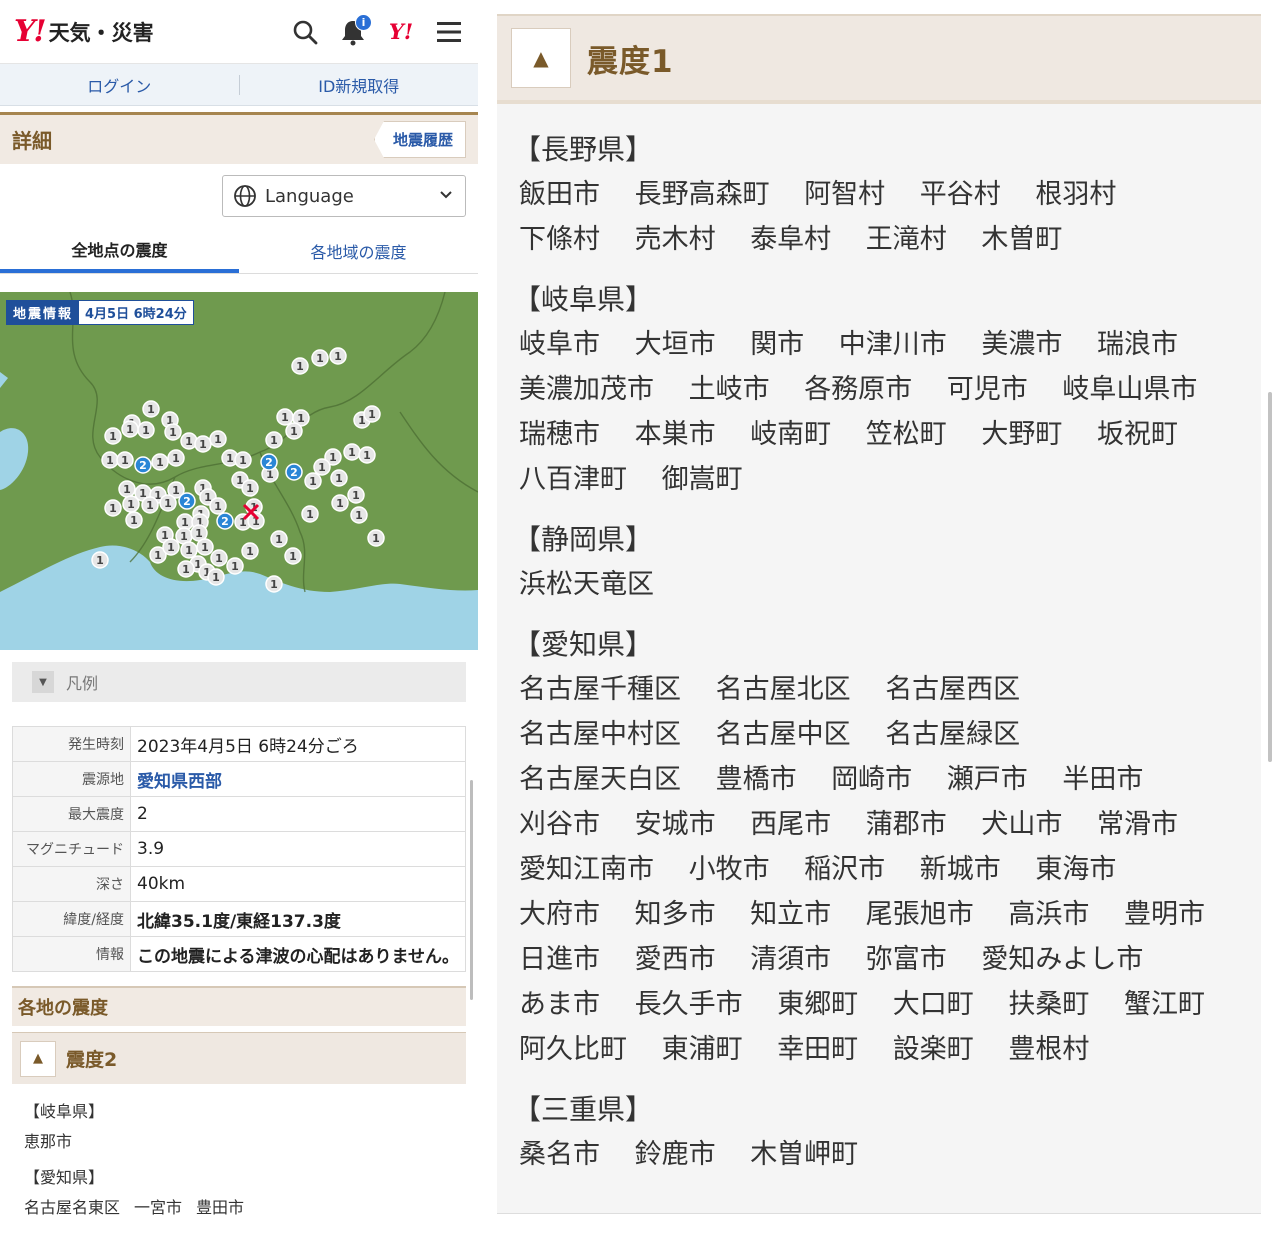 This screenshot has width=1280, height=1236. Describe the element at coordinates (675, 914) in the screenshot. I see `place-name: 知多市` at that location.